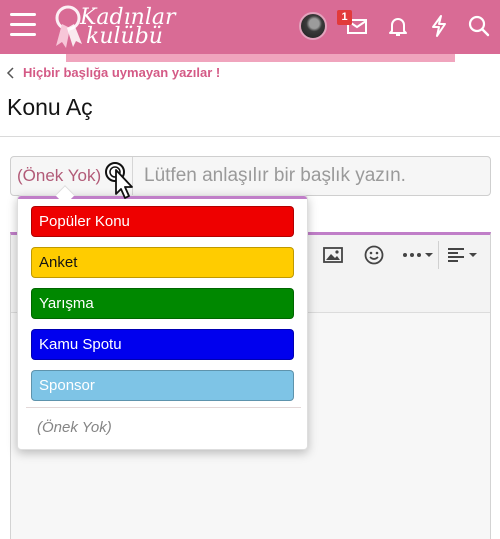 The width and height of the screenshot is (500, 539). I want to click on toolbar-separator, so click(438, 255).